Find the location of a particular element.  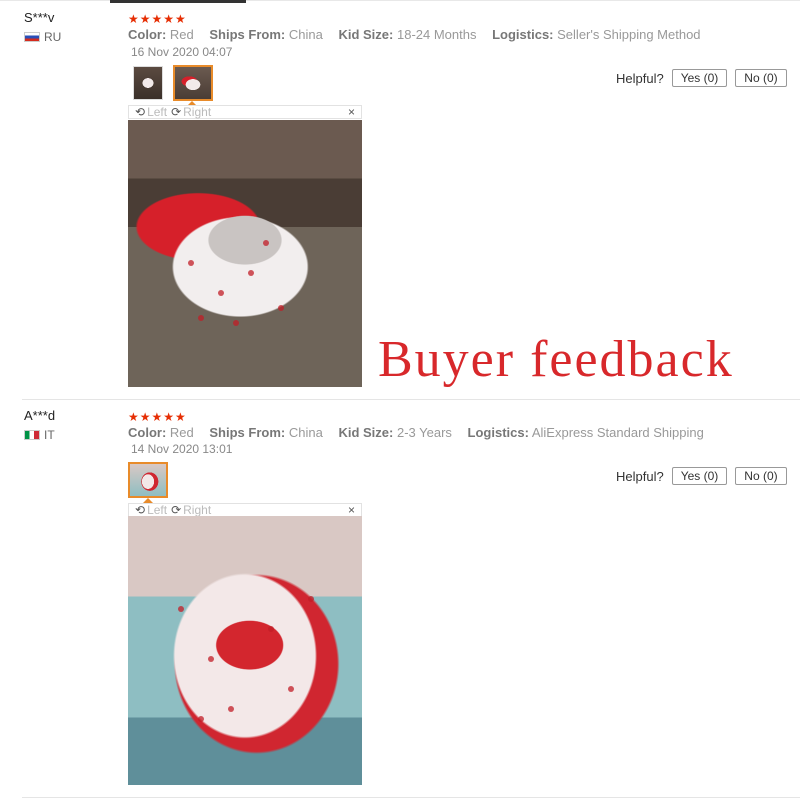

country-code: RU is located at coordinates (53, 37).